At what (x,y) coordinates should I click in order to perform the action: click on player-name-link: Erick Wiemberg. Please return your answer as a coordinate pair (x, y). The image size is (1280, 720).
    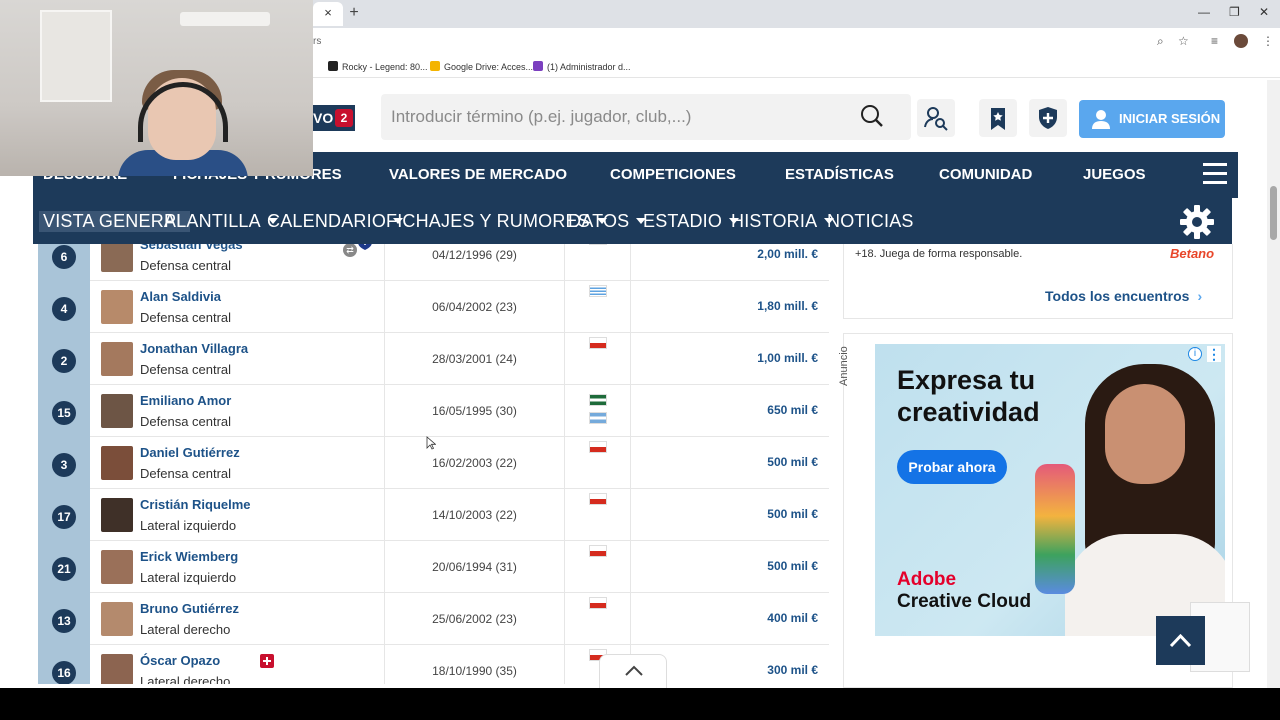
    Looking at the image, I should click on (189, 556).